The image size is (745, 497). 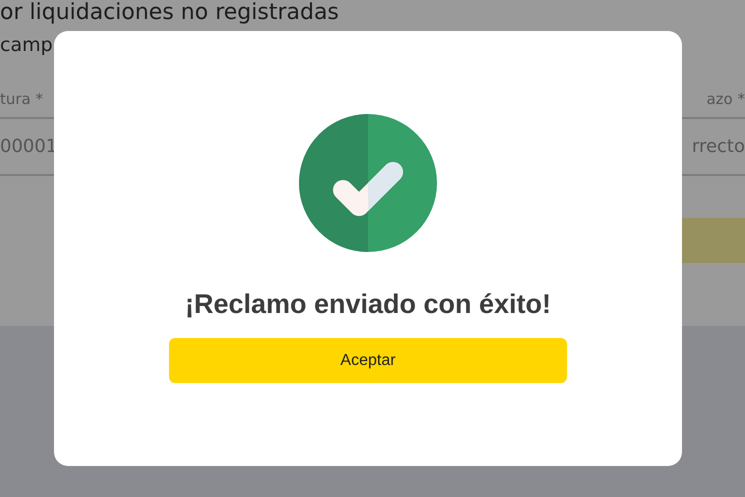 I want to click on field-value: rrecto, so click(x=718, y=146).